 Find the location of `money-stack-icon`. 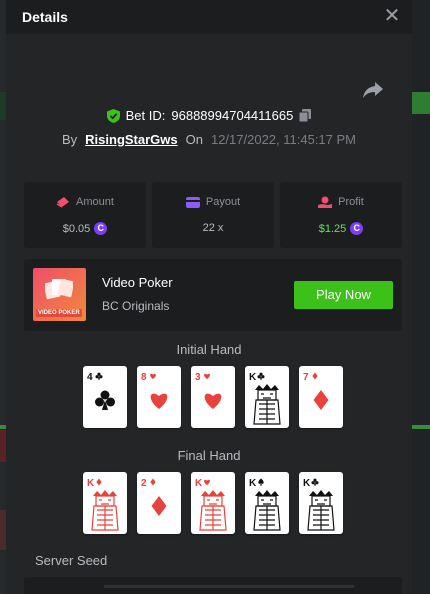

money-stack-icon is located at coordinates (63, 202).